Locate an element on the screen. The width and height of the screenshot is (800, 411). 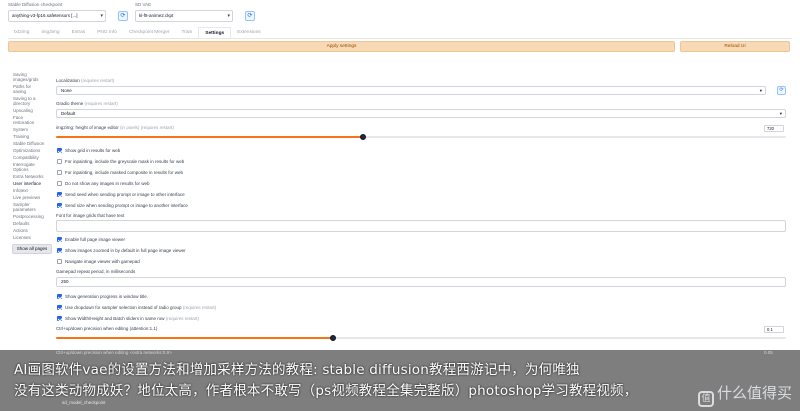
watermark: 值什么值得买 is located at coordinates (744, 394).